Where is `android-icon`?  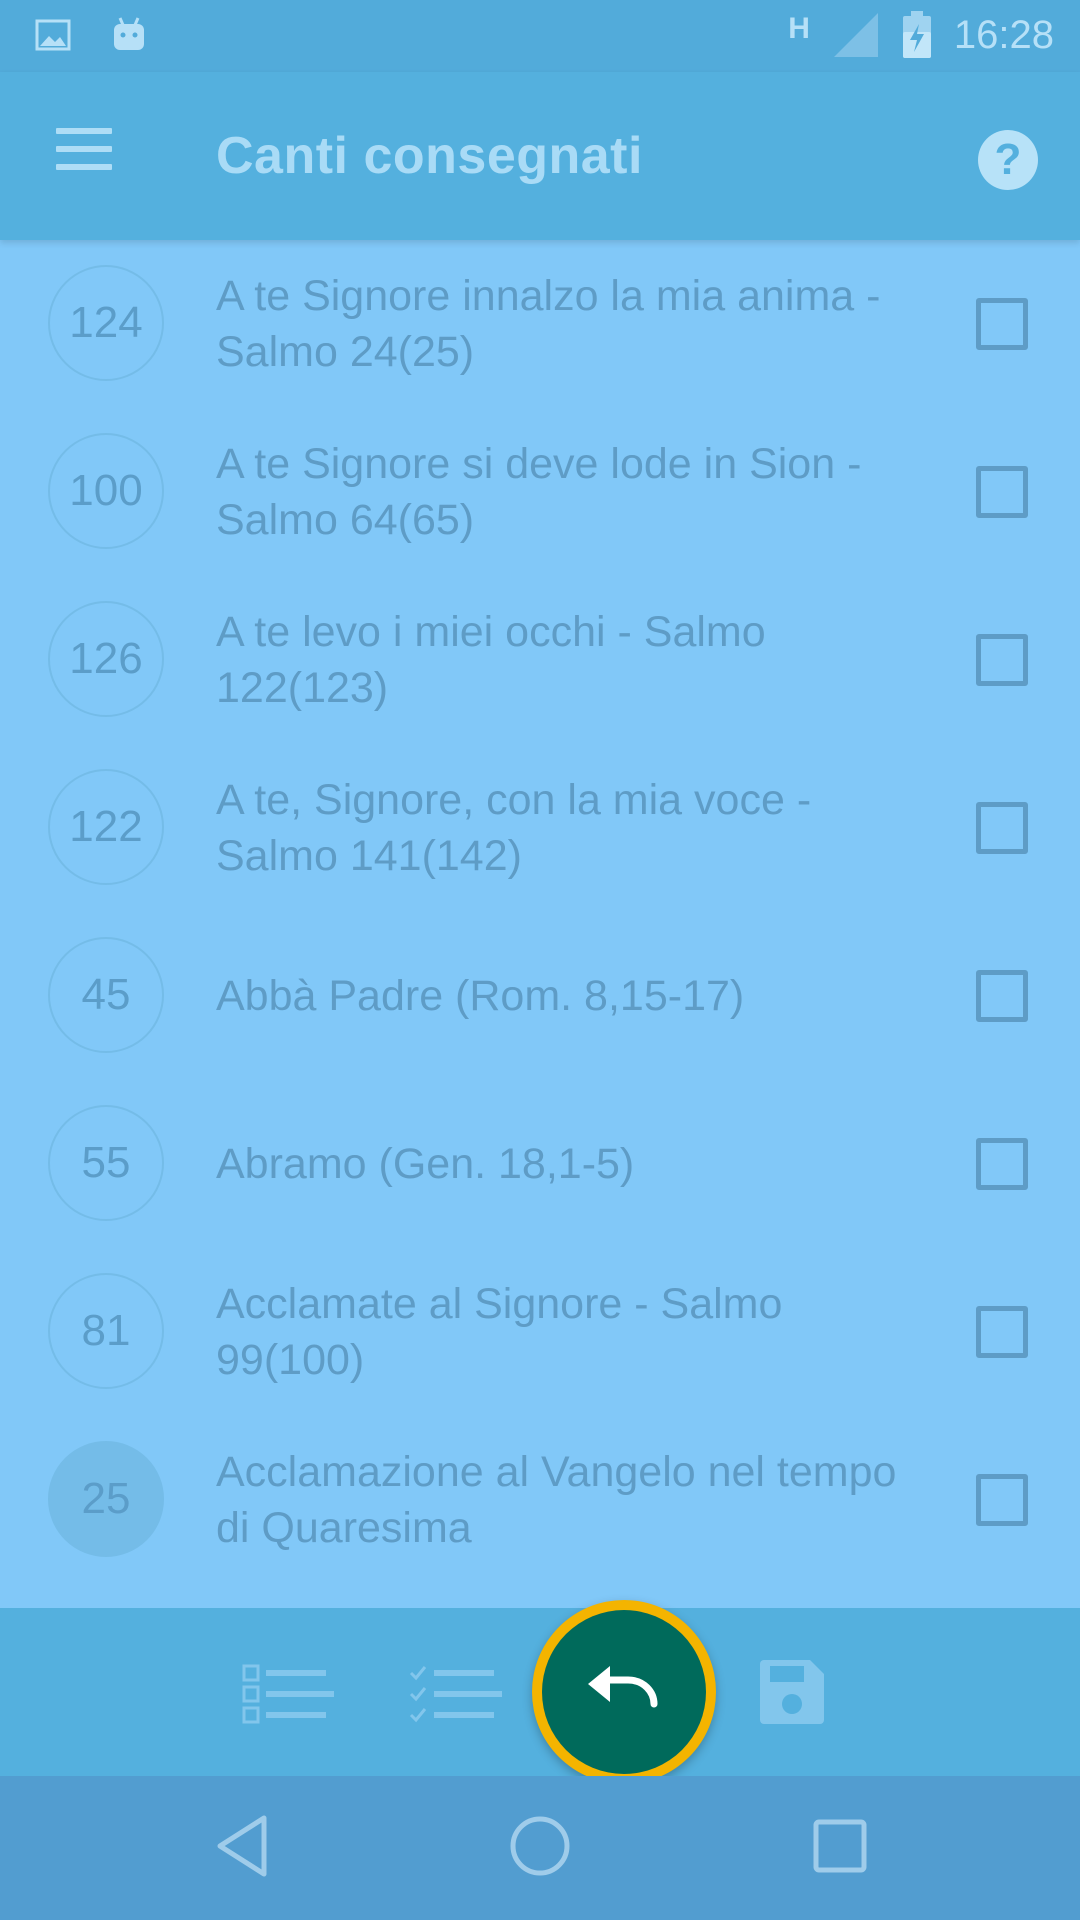 android-icon is located at coordinates (129, 33).